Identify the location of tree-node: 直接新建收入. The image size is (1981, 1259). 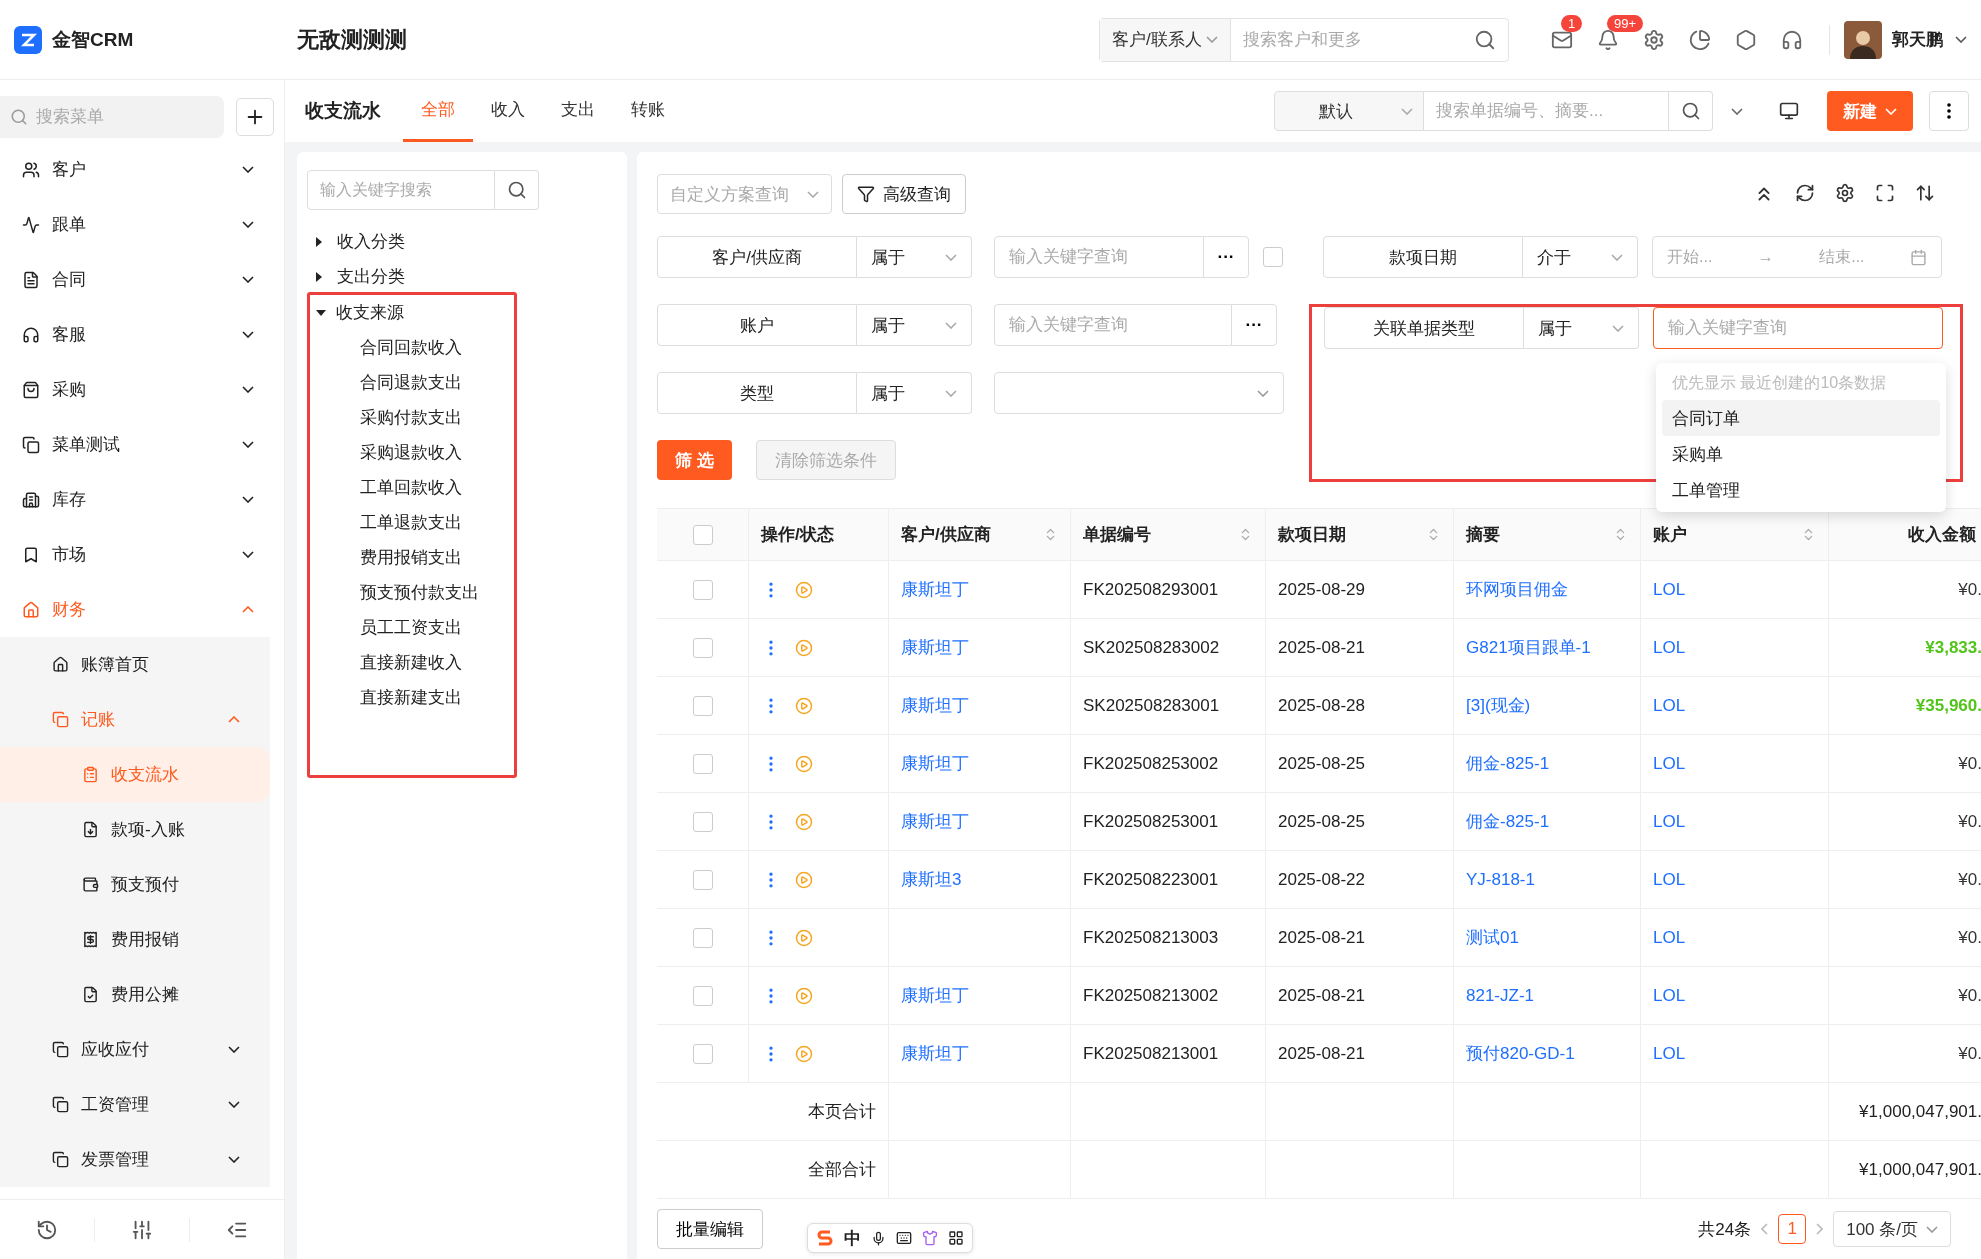
(412, 662).